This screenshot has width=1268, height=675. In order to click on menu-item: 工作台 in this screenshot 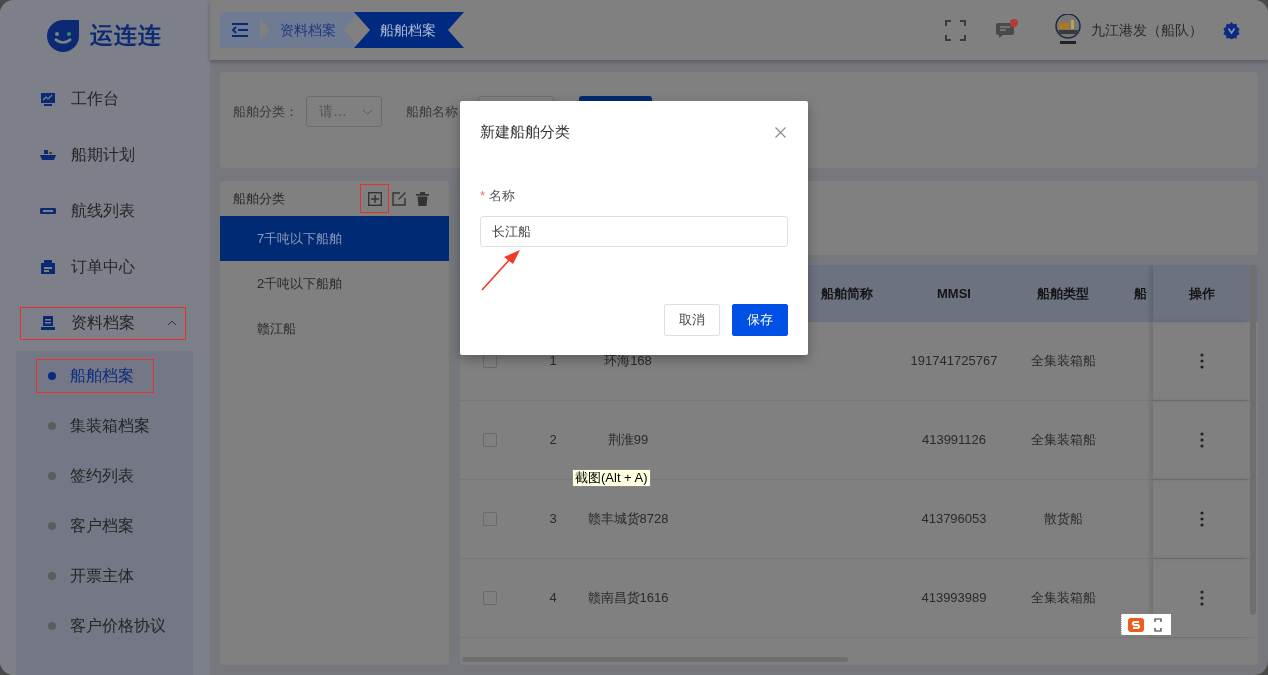, I will do `click(103, 99)`.